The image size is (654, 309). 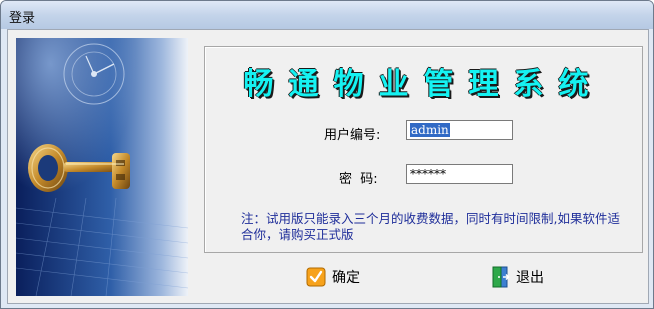 I want to click on title-bar: 登录, so click(x=327, y=15).